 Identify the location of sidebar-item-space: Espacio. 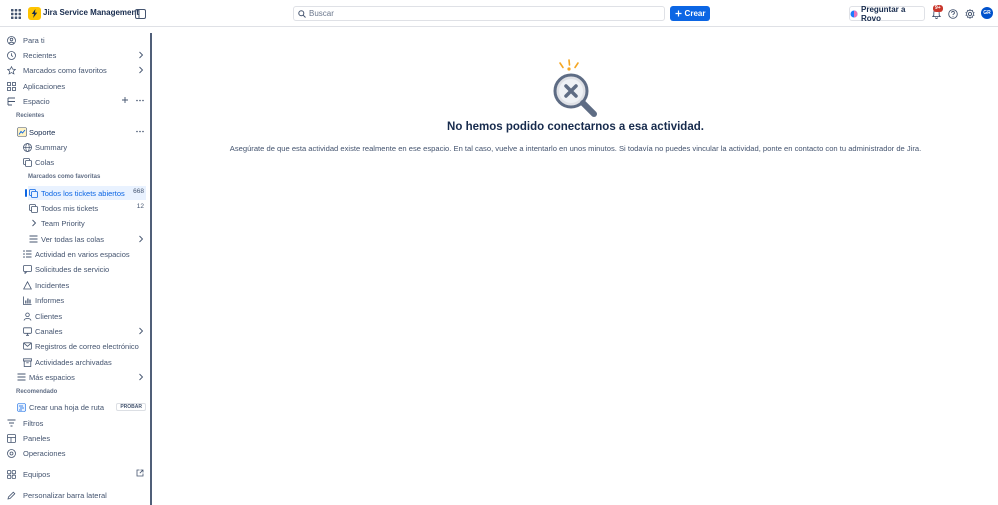
(76, 101).